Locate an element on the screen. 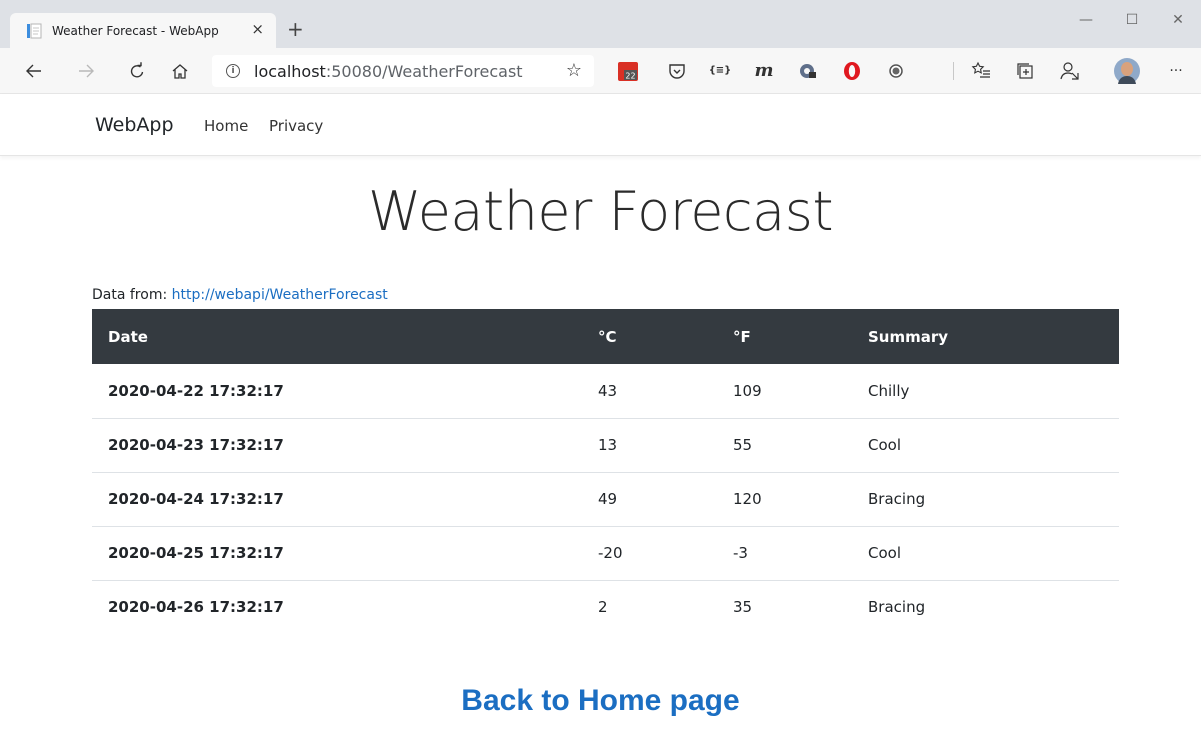 Image resolution: width=1201 pixels, height=749 pixels. window-controls: — ☐ ✕ is located at coordinates (1132, 20).